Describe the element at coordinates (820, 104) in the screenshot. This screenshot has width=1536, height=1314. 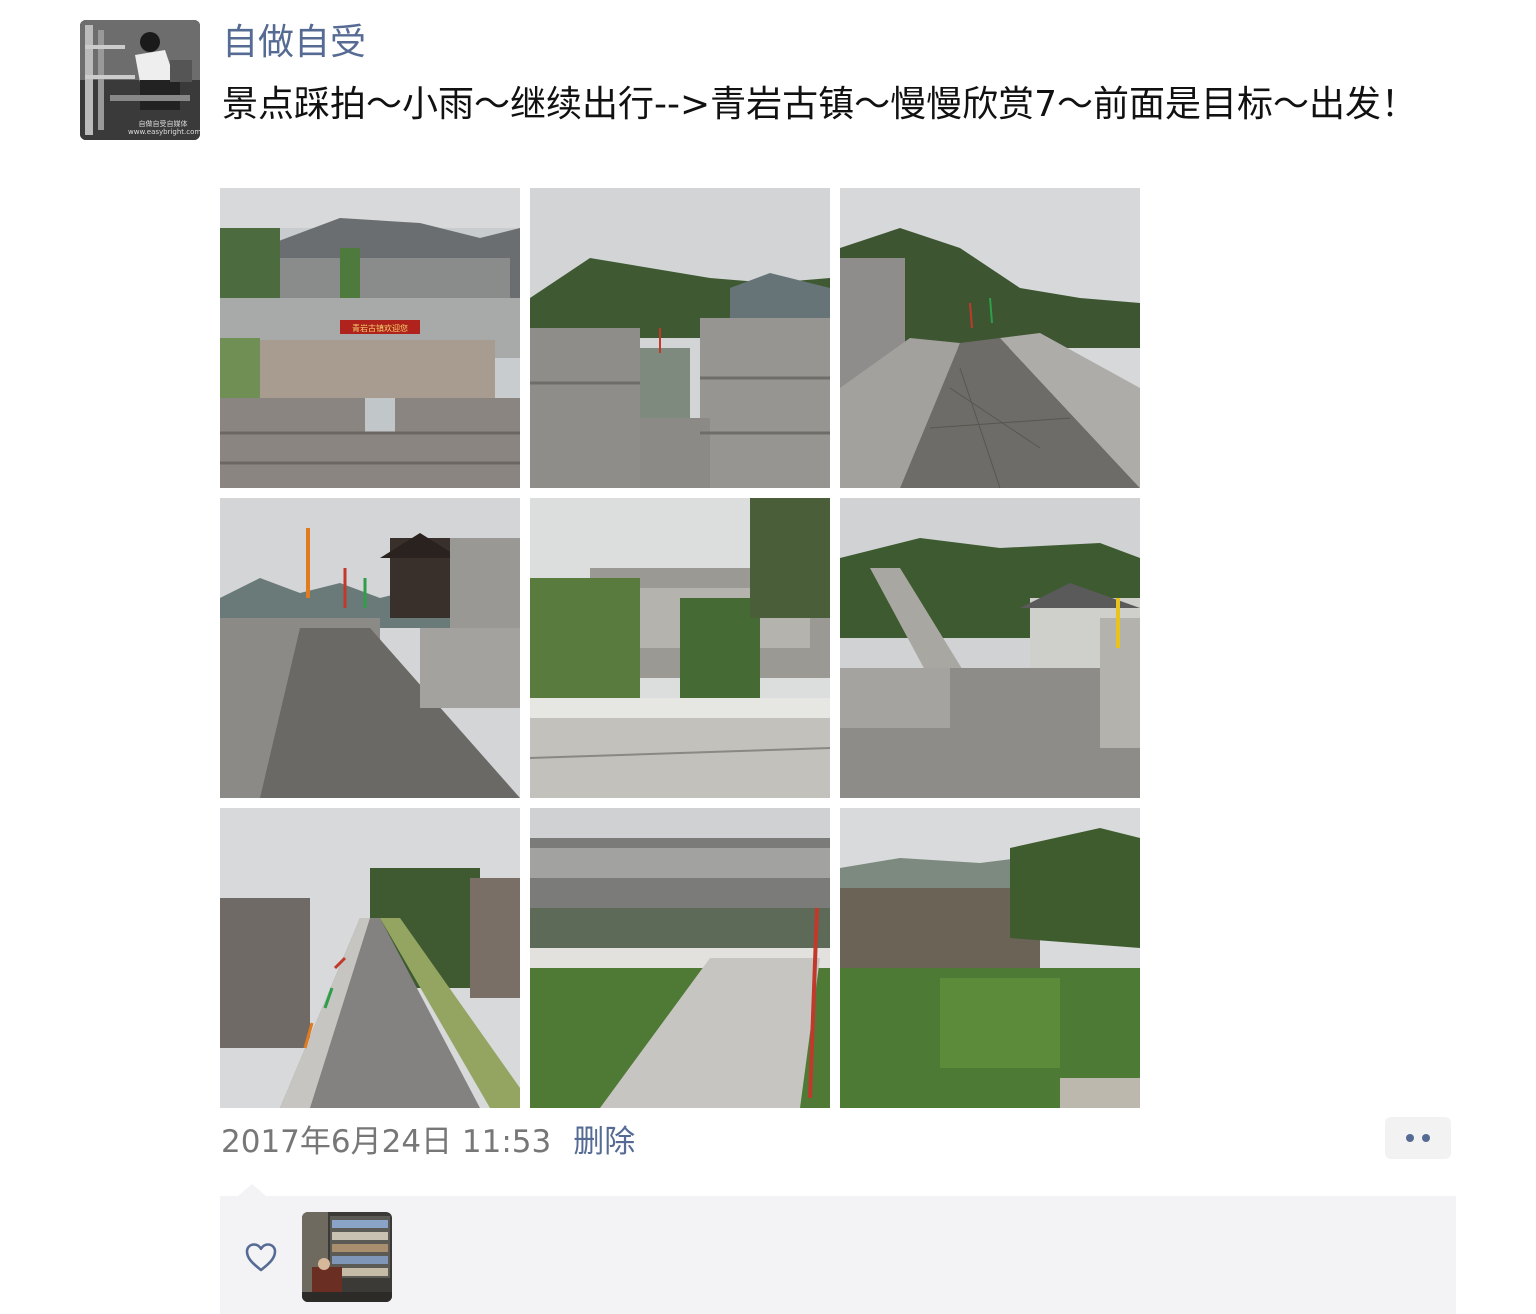
I see `post-text: 景点踩拍～小雨～继续出行-->青岩古镇～慢慢欣赏7～前面是目标～出发！` at that location.